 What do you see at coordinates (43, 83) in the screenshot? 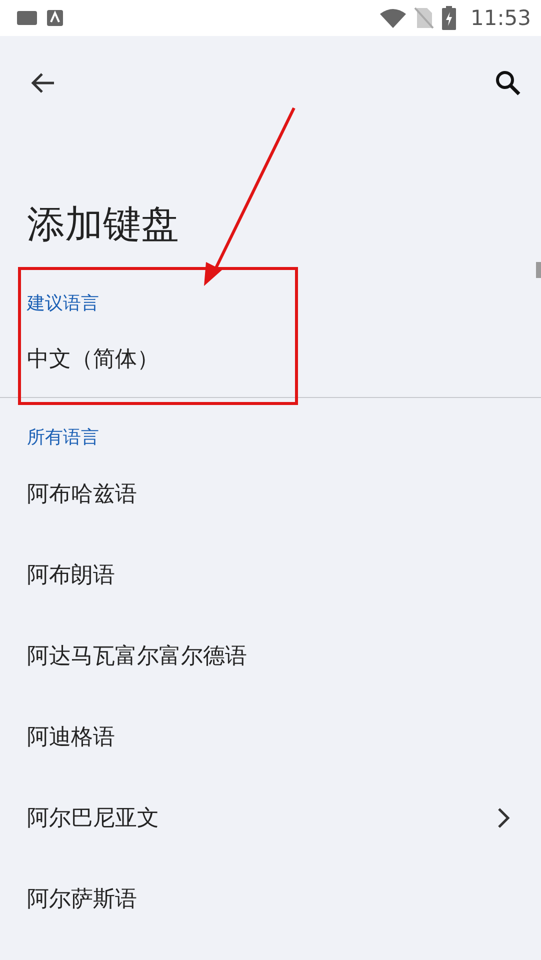
I see `back-icon` at bounding box center [43, 83].